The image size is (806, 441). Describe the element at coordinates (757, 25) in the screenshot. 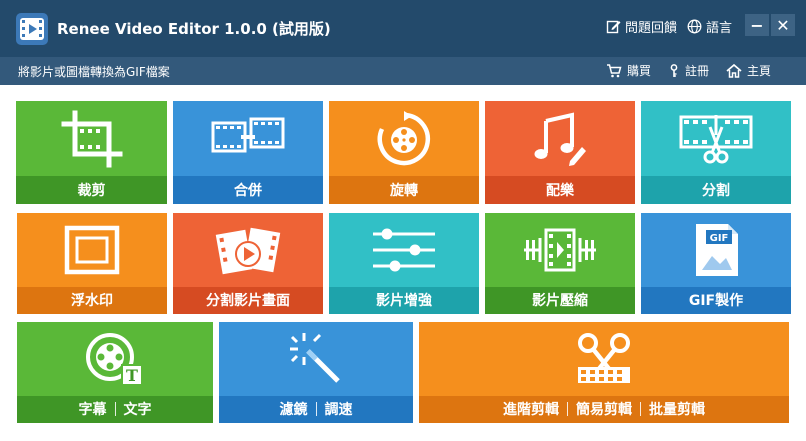

I see `minimize-button: −` at that location.